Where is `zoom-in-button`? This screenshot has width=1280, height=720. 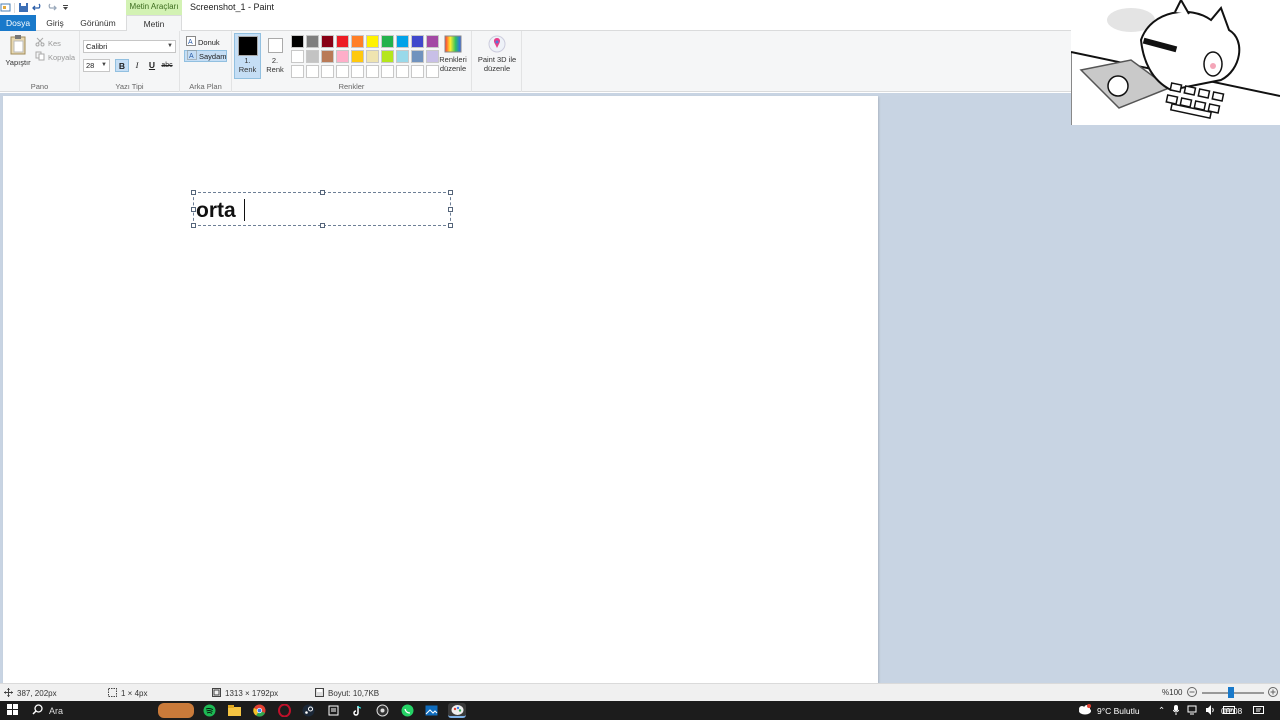
zoom-in-button is located at coordinates (1273, 692).